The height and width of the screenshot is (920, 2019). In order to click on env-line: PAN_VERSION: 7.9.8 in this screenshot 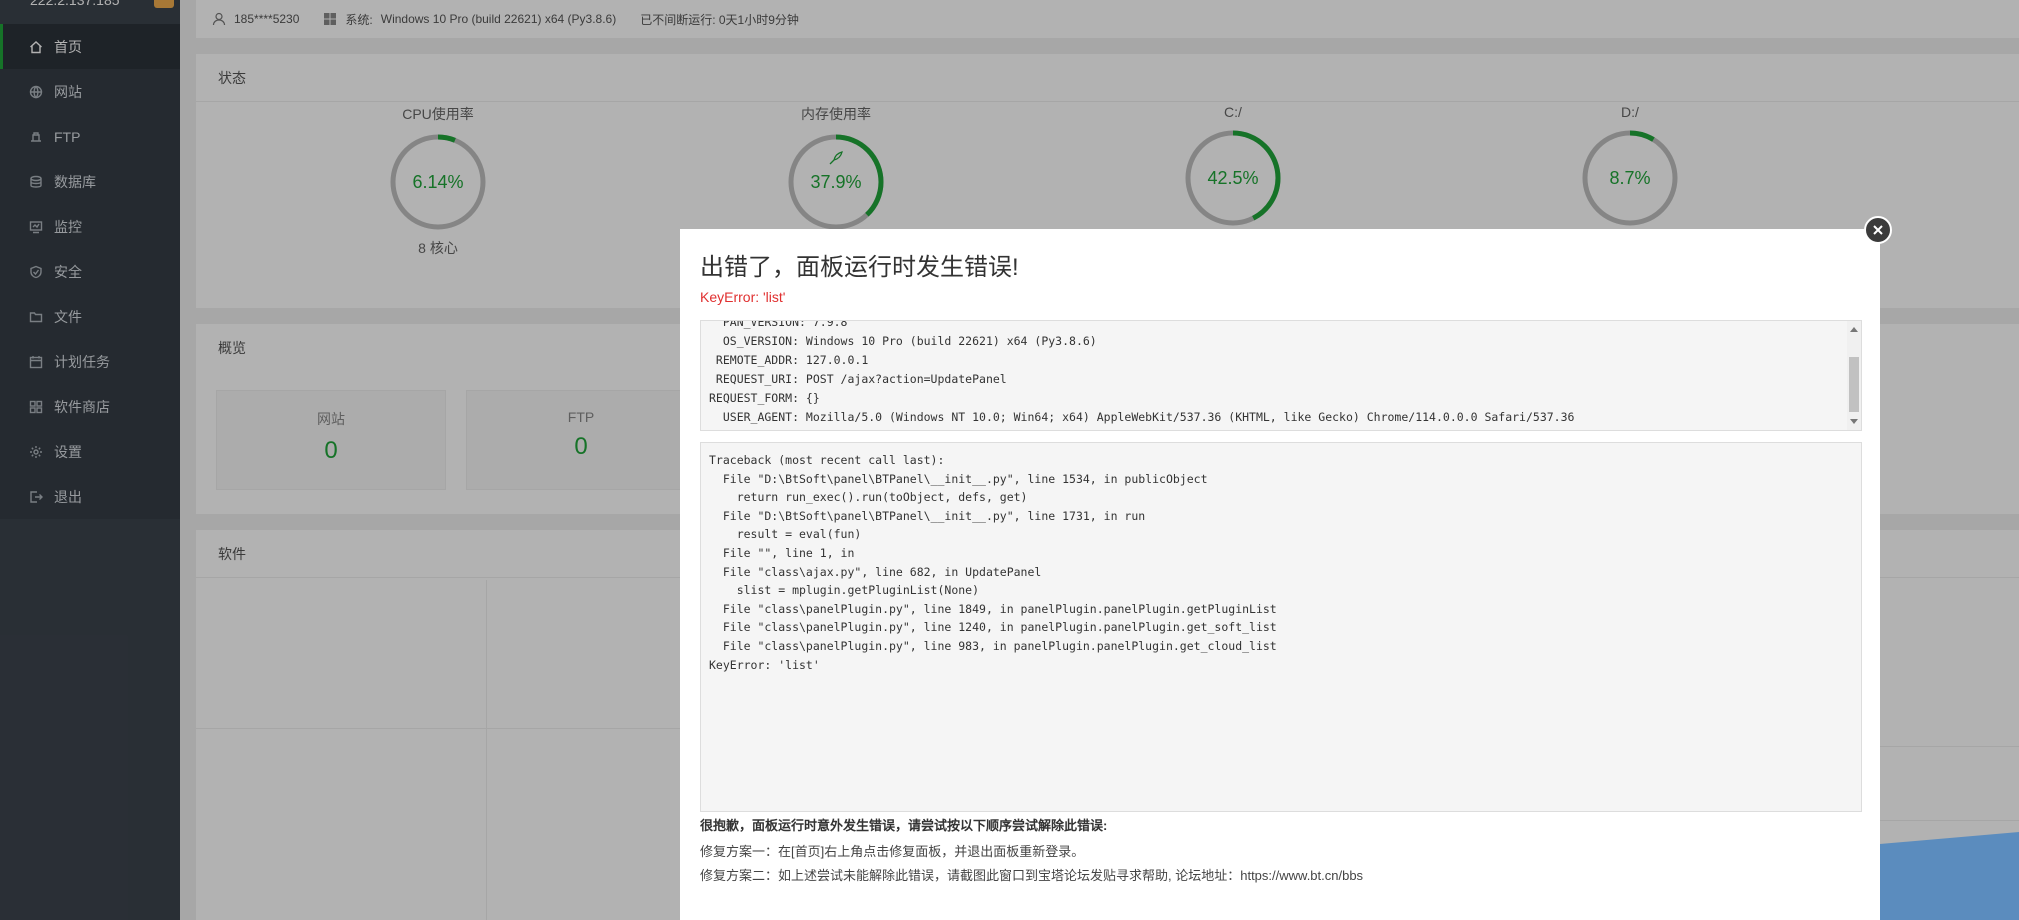, I will do `click(778, 324)`.